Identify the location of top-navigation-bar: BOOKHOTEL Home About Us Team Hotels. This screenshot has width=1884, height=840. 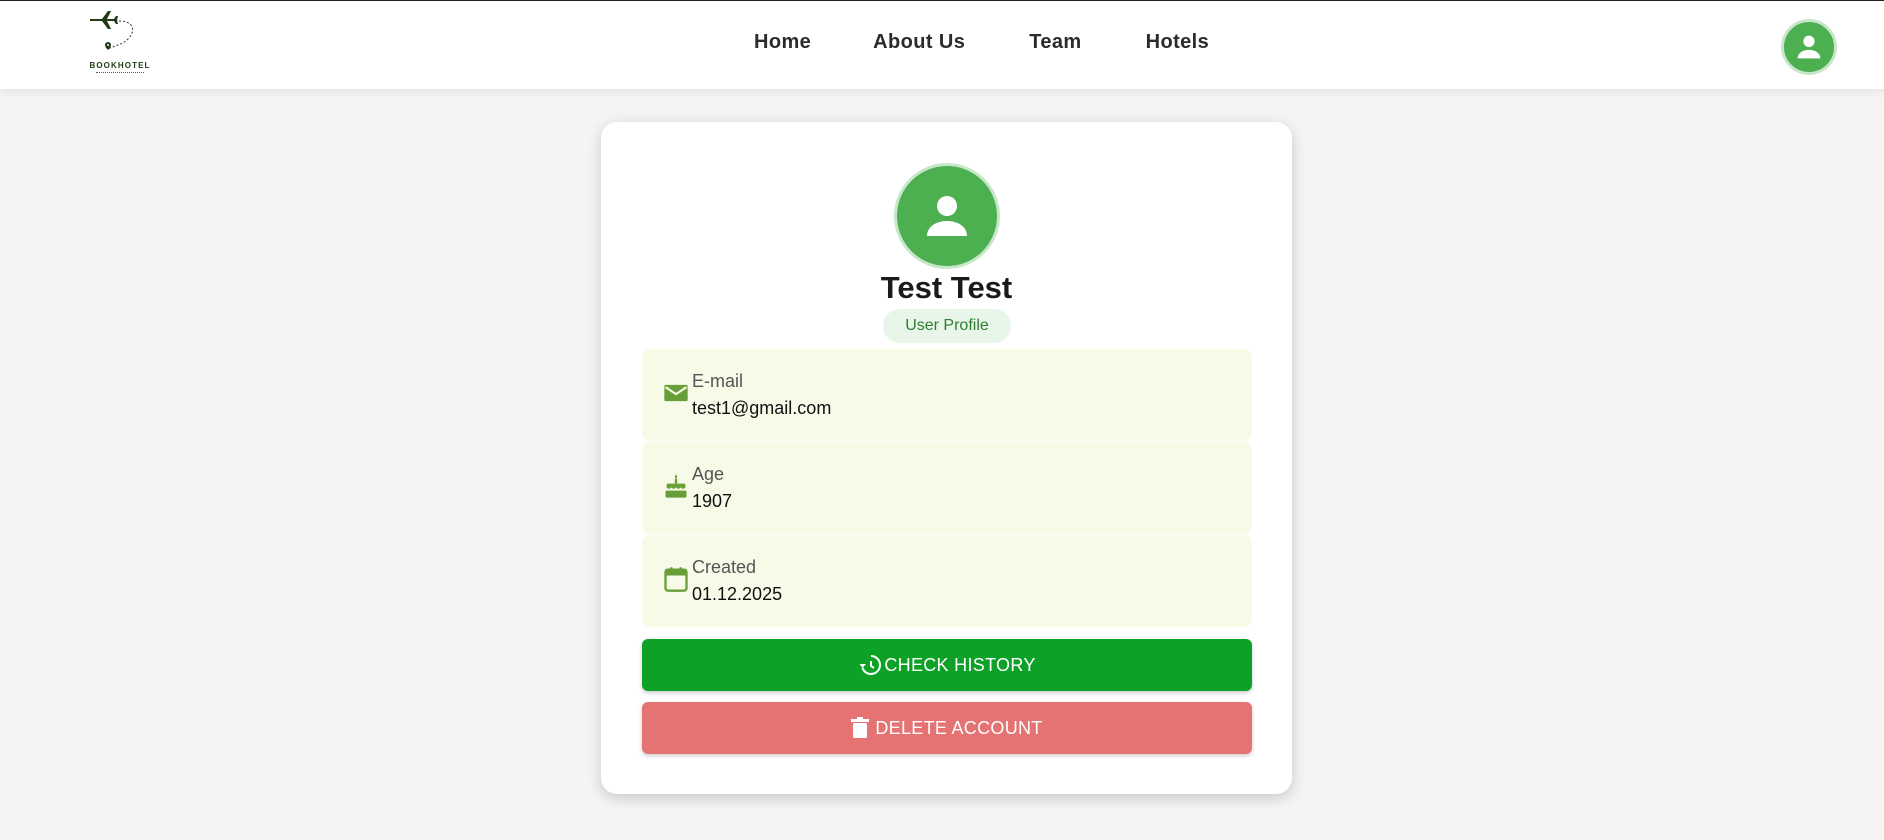
(942, 44).